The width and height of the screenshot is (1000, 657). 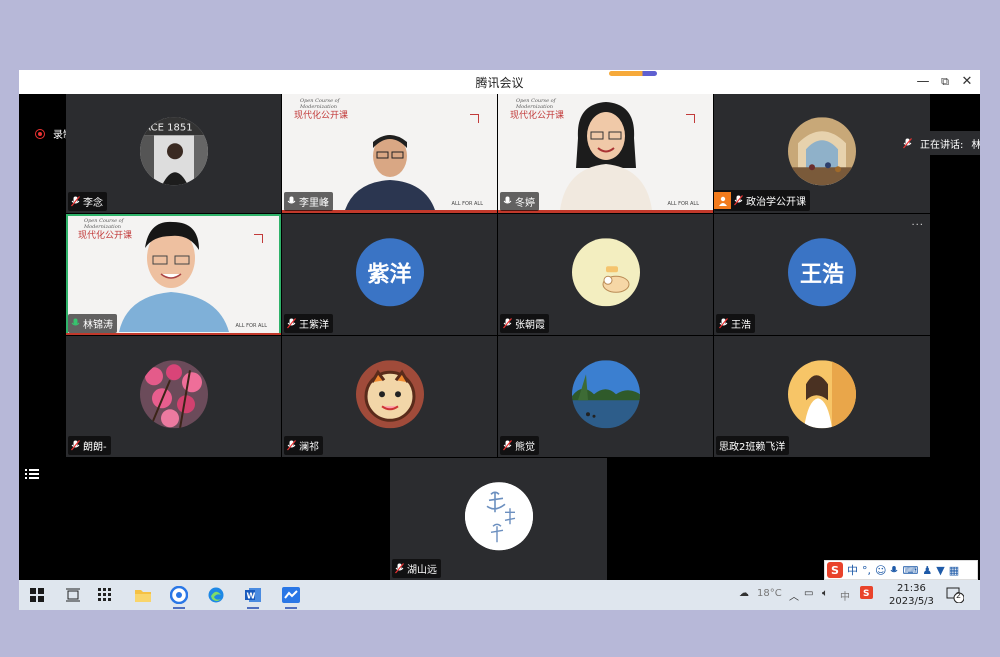 What do you see at coordinates (845, 595) in the screenshot?
I see `ime-indicator: 中` at bounding box center [845, 595].